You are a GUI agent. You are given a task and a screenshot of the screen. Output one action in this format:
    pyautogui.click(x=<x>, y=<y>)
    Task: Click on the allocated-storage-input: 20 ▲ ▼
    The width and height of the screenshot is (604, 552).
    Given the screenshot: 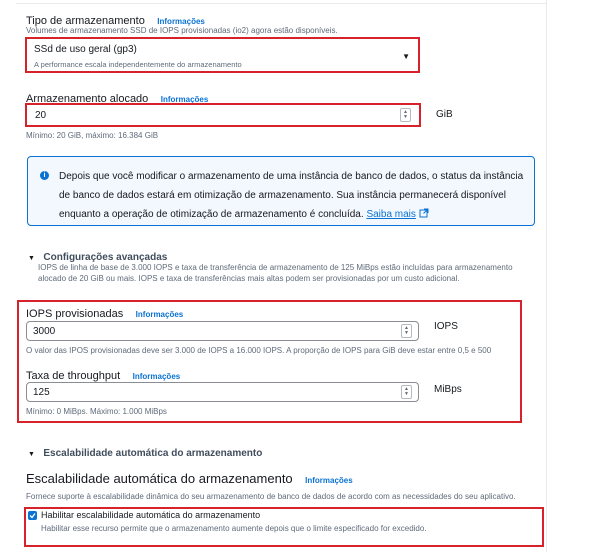 What is the action you would take?
    pyautogui.click(x=223, y=115)
    